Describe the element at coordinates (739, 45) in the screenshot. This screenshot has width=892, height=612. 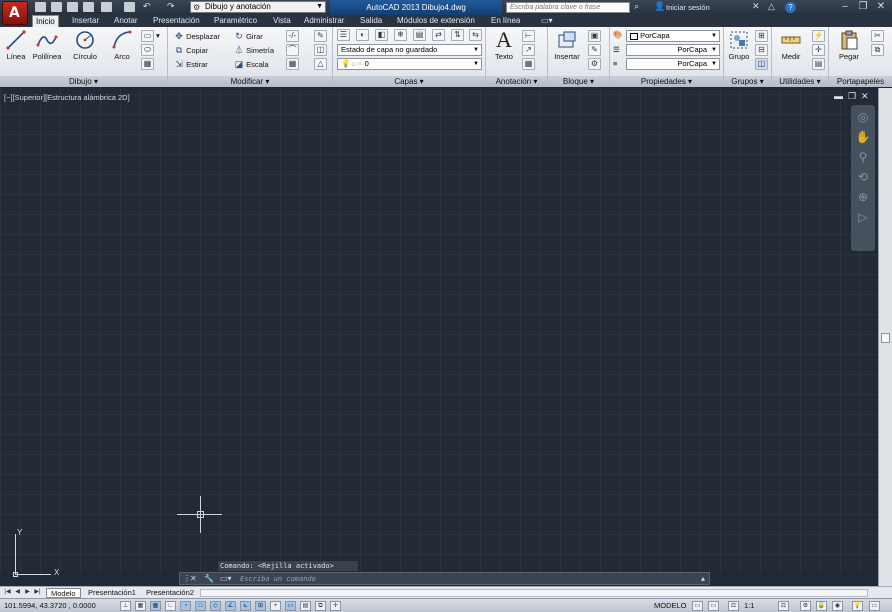
I see `grupo-button: Grupo` at that location.